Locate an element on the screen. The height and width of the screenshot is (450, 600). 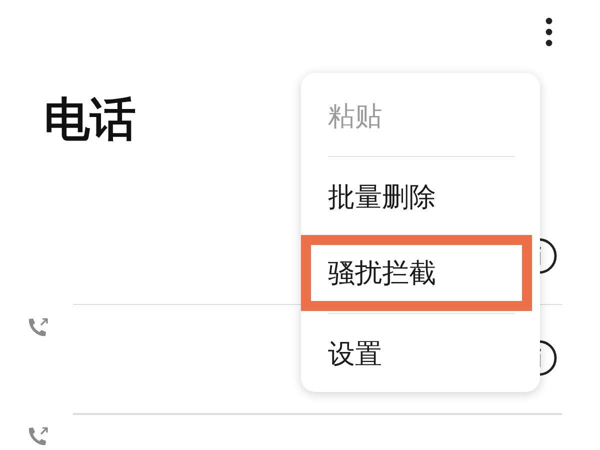
menu-item: 骚扰拦截 is located at coordinates (416, 273).